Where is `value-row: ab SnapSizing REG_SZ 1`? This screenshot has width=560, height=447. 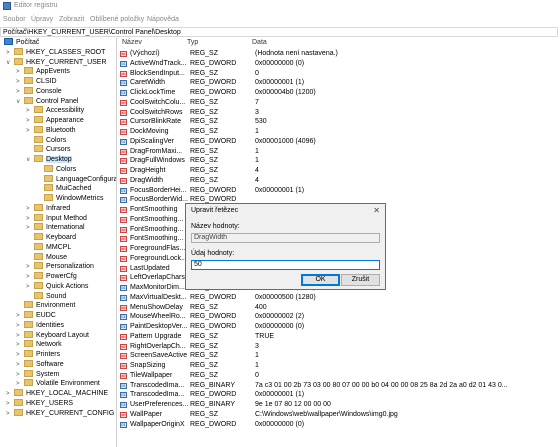
value-row: ab SnapSizing REG_SZ 1 is located at coordinates (340, 366).